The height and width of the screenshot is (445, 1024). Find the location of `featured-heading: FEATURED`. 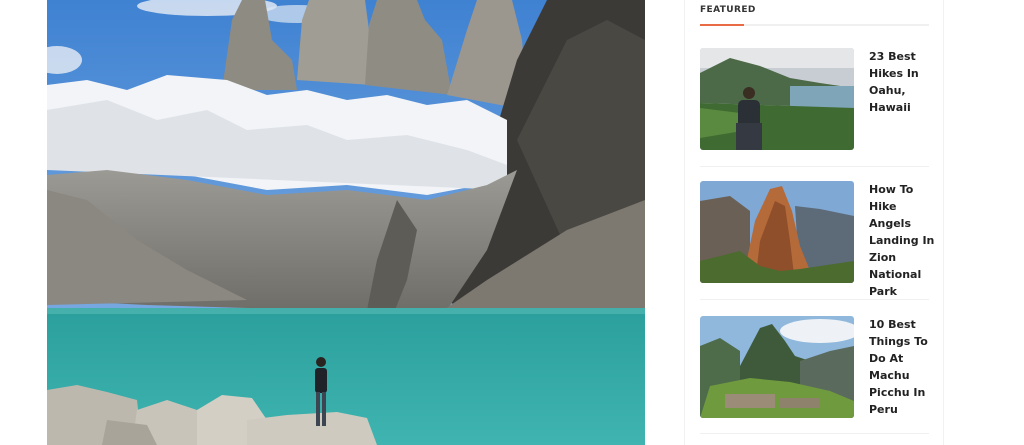

featured-heading: FEATURED is located at coordinates (728, 10).